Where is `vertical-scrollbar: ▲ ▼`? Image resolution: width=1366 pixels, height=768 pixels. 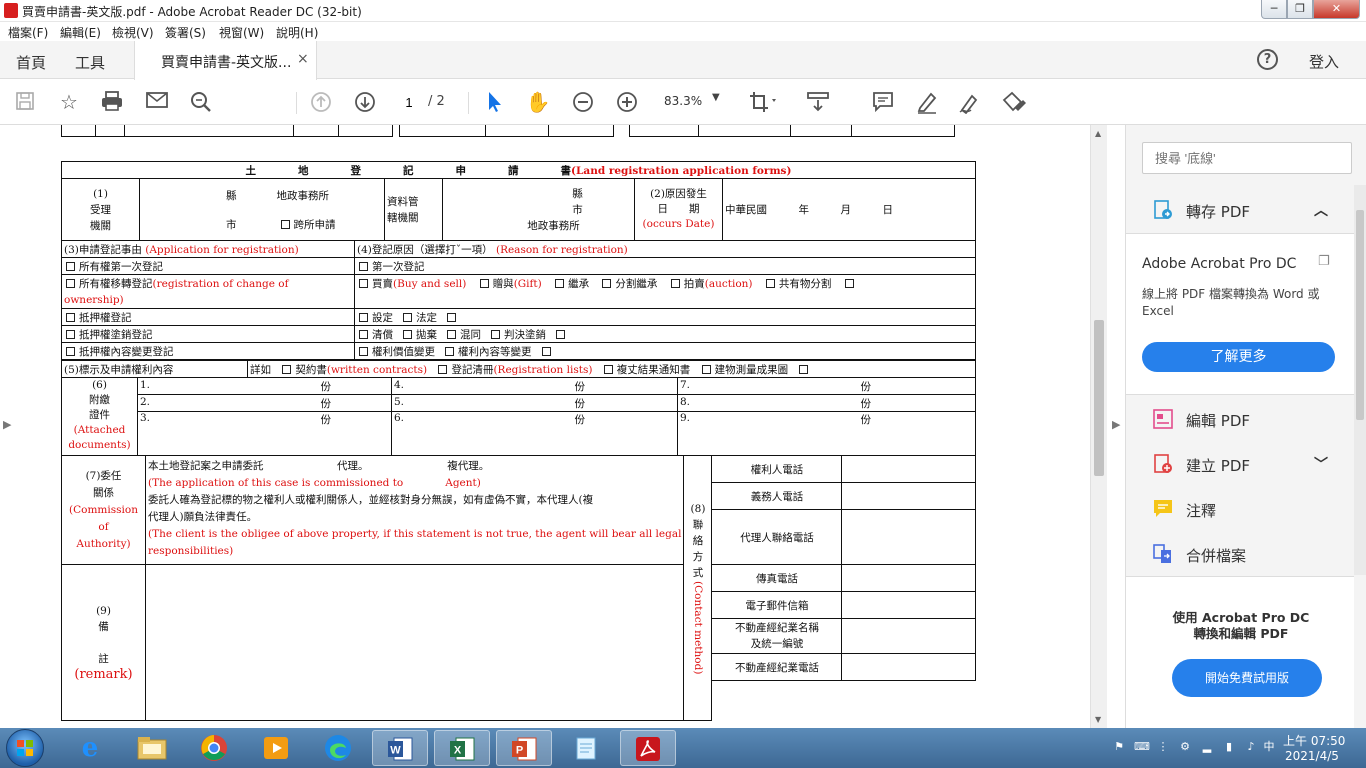
vertical-scrollbar: ▲ ▼ is located at coordinates (1098, 426).